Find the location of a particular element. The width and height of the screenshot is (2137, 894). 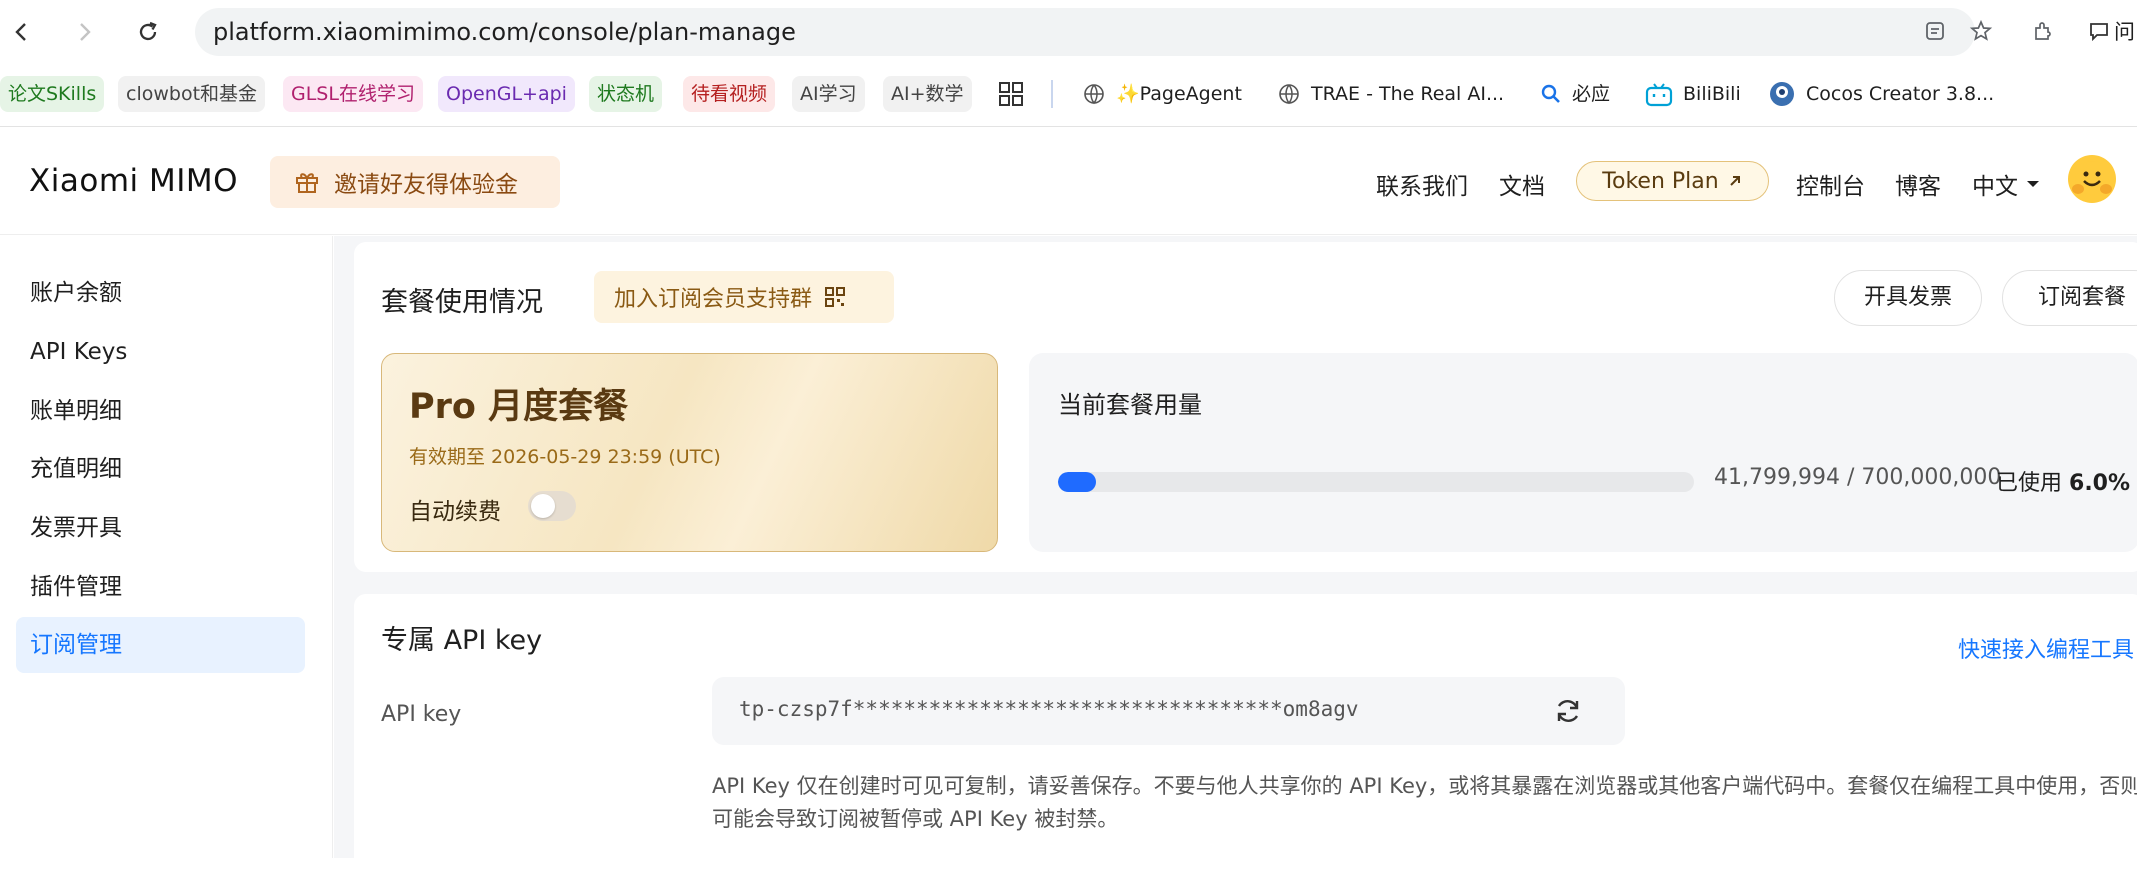

usage-count: 41,799,994 / 700,000,000 is located at coordinates (1858, 477).